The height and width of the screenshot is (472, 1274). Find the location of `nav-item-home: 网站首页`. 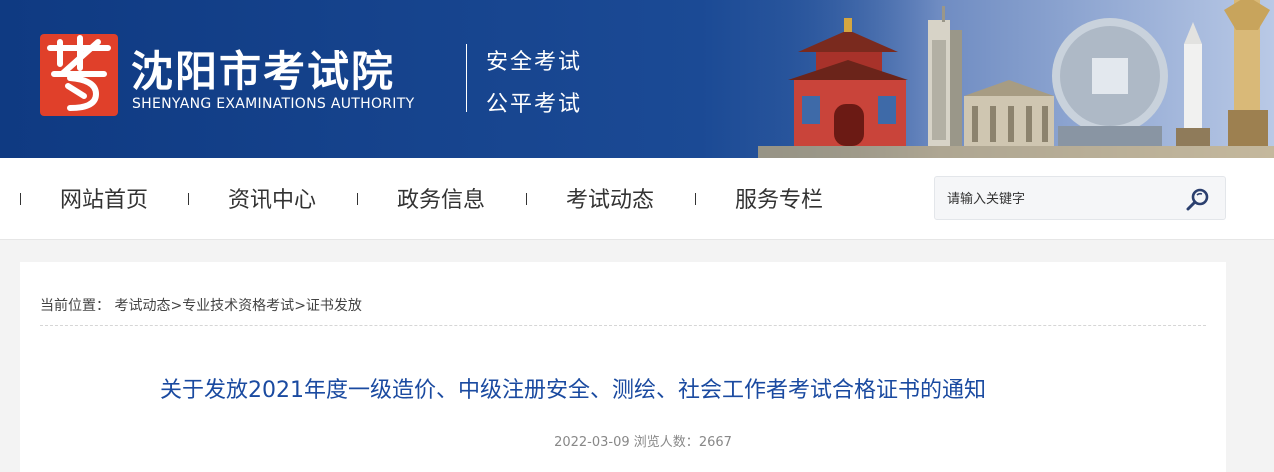

nav-item-home: 网站首页 is located at coordinates (104, 198).